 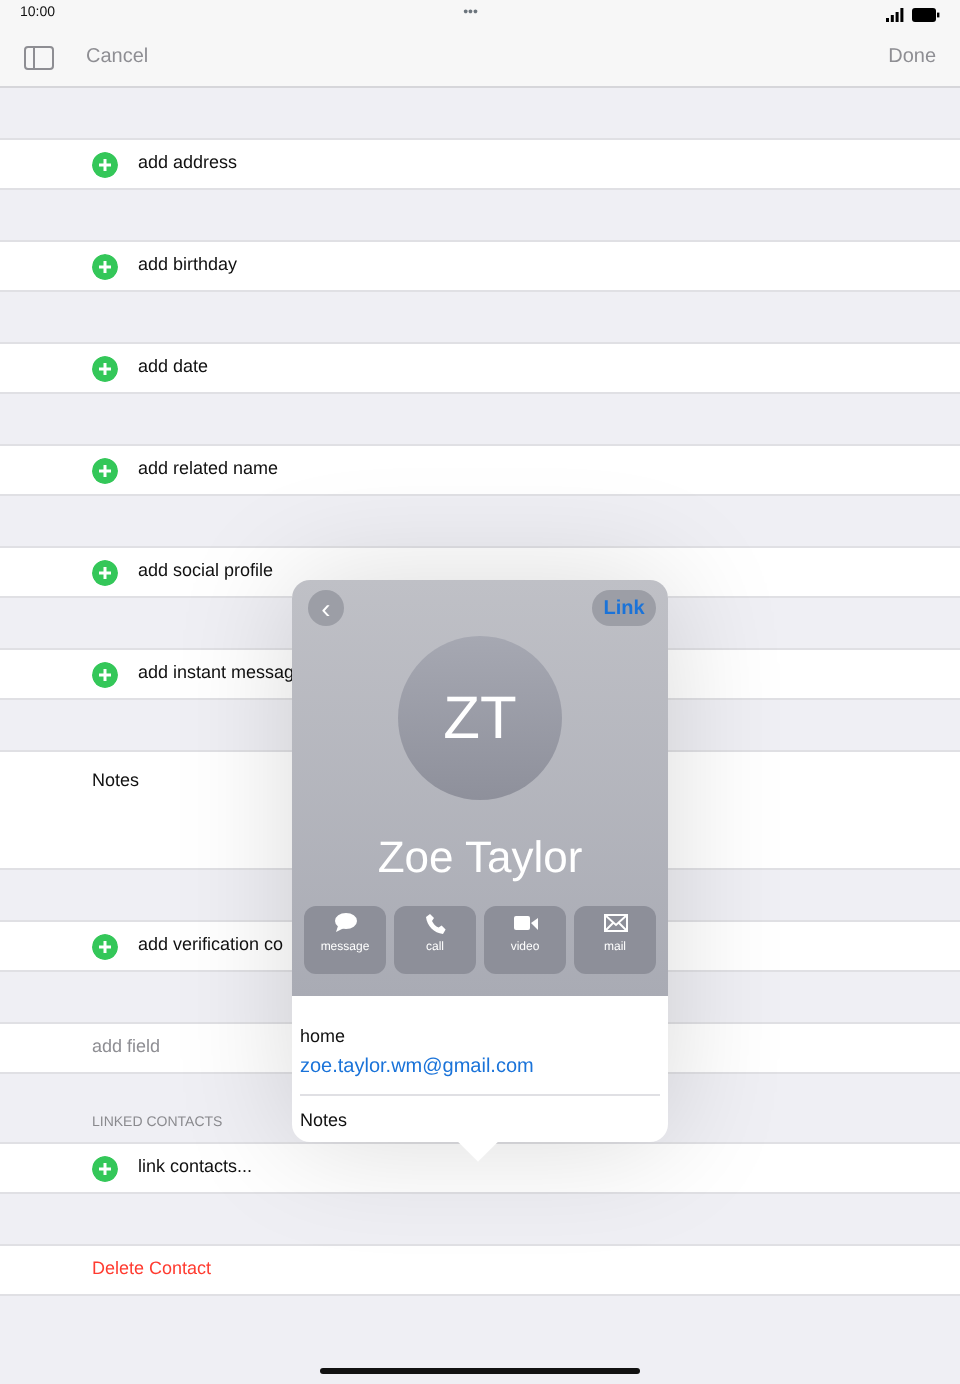 I want to click on add-field-label: add date, so click(x=173, y=368).